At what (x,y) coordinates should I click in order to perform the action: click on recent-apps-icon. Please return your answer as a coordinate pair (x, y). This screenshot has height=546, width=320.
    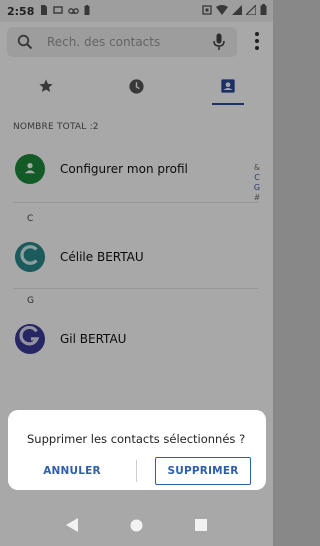
    Looking at the image, I should click on (201, 525).